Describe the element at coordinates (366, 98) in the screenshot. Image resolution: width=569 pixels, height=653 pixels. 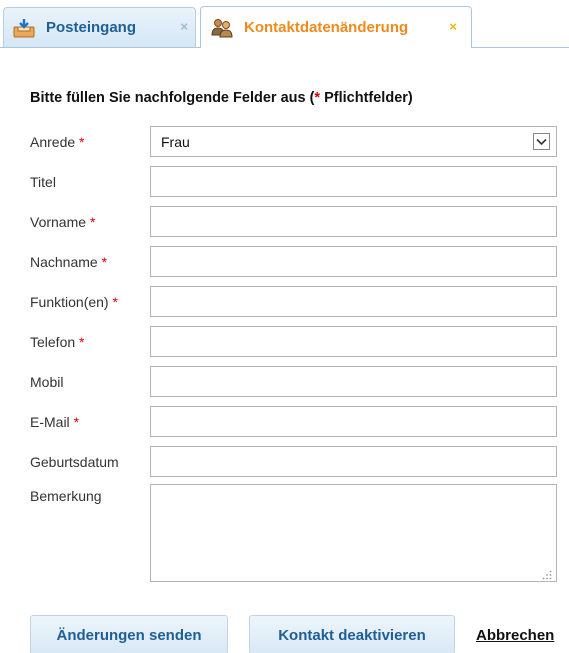
I see `form-heading-rest: Pflichtfelder)` at that location.